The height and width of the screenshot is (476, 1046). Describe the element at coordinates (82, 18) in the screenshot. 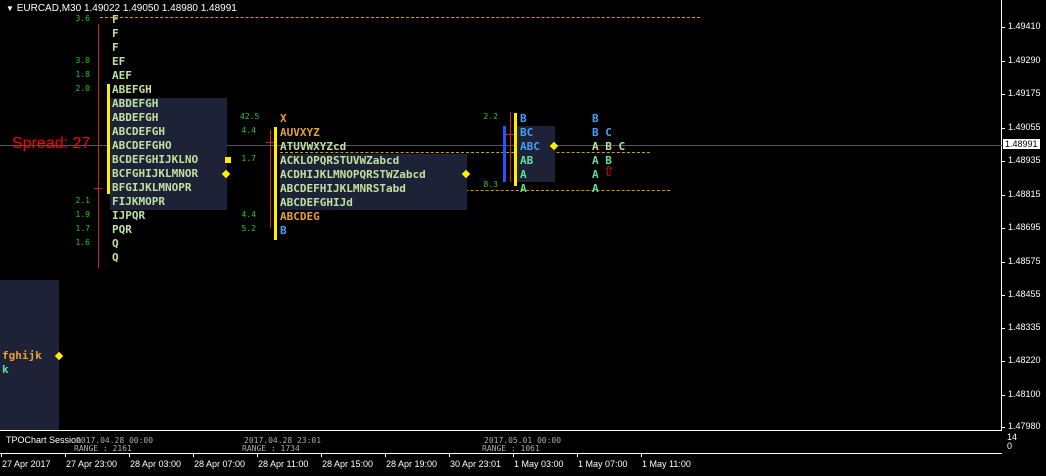

I see `profile-number: 3.6` at that location.